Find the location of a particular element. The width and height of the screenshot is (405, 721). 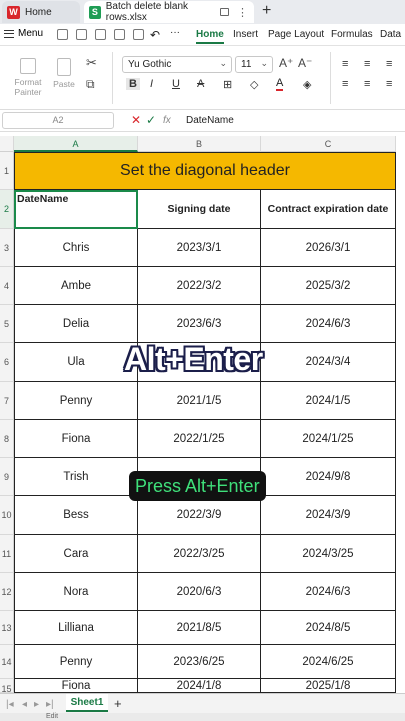

name-cell: Delia is located at coordinates (76, 324).